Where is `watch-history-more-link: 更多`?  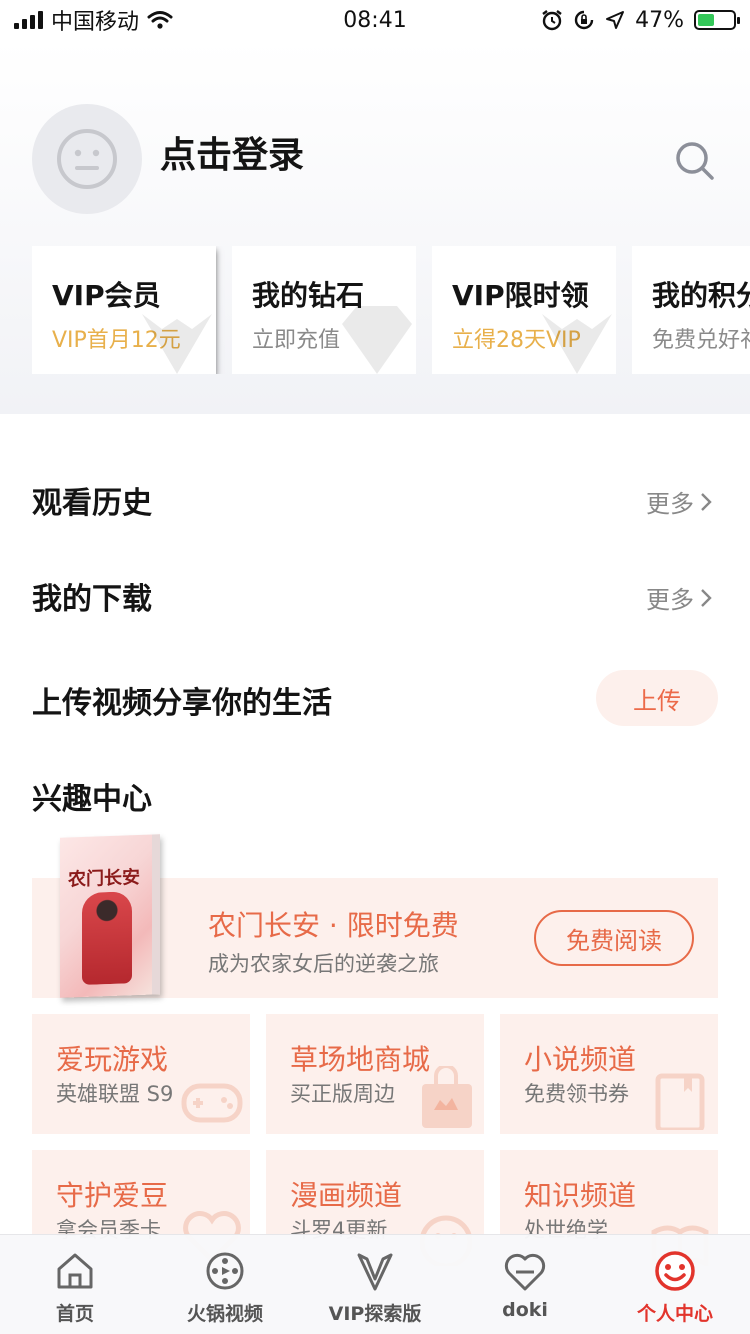
watch-history-more-link: 更多 is located at coordinates (679, 501).